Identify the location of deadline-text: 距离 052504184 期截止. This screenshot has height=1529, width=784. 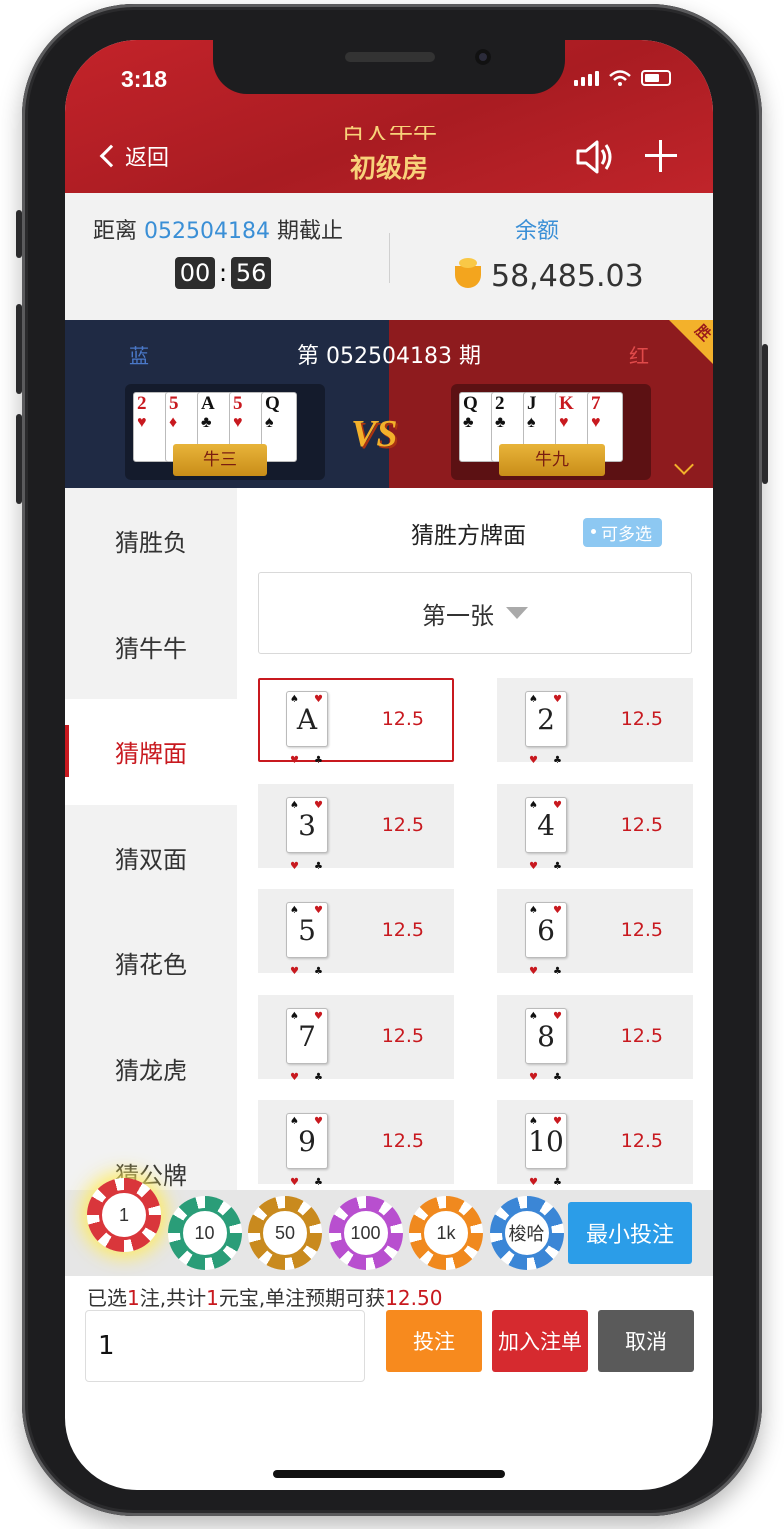
(218, 229).